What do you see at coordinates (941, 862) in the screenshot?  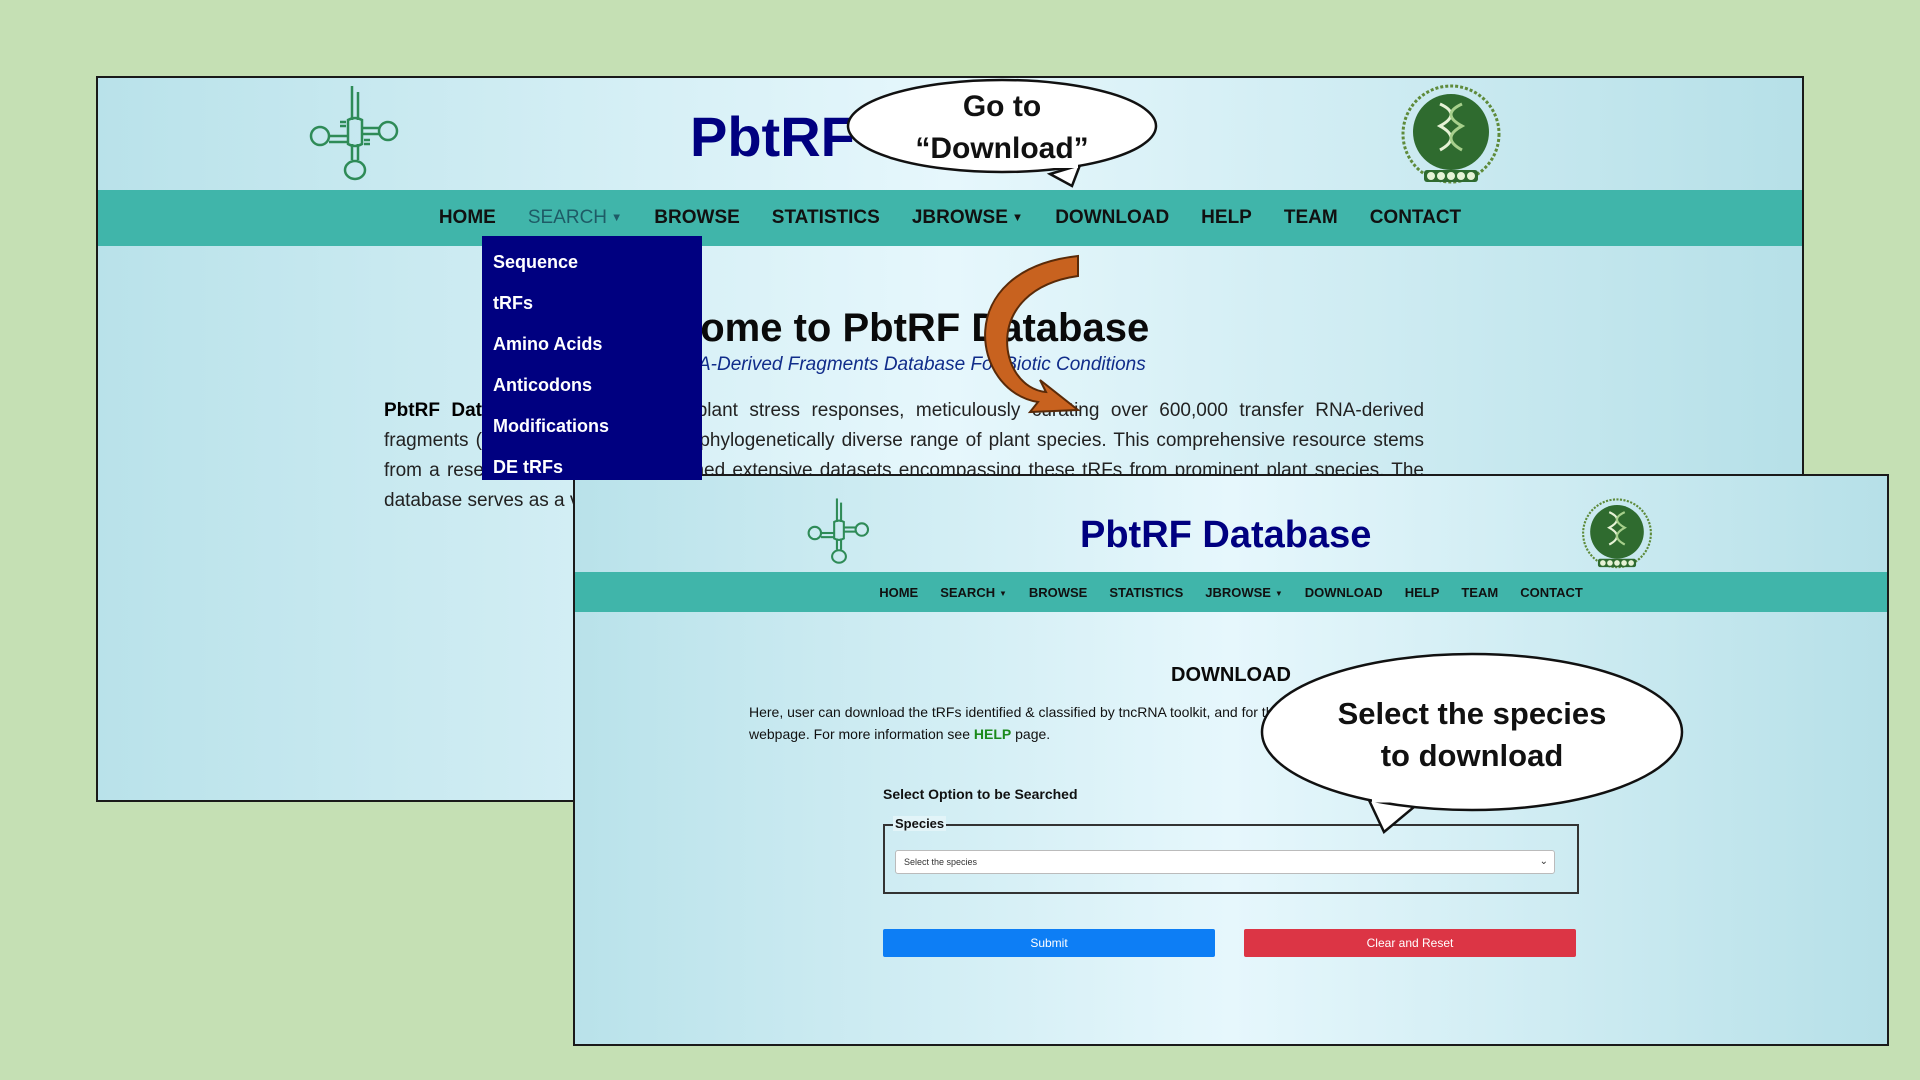 I see `species-select-value: Select the species` at bounding box center [941, 862].